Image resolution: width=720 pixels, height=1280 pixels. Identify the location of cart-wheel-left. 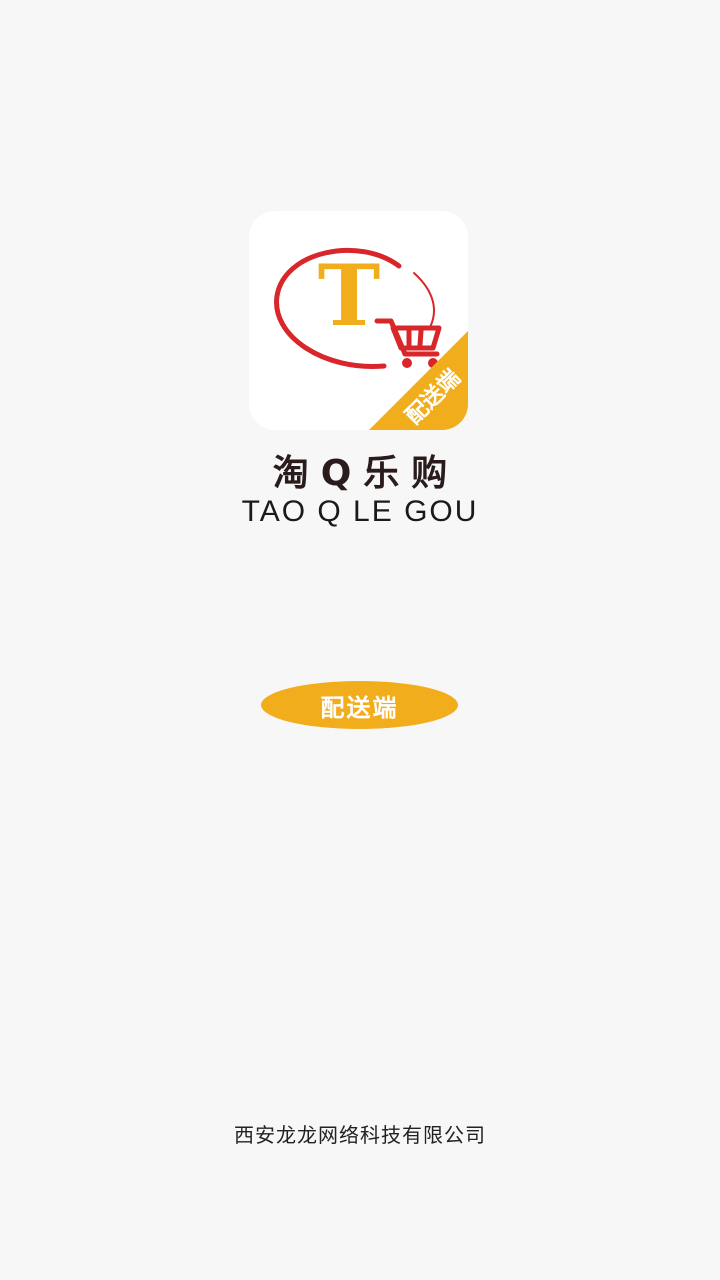
(407, 363).